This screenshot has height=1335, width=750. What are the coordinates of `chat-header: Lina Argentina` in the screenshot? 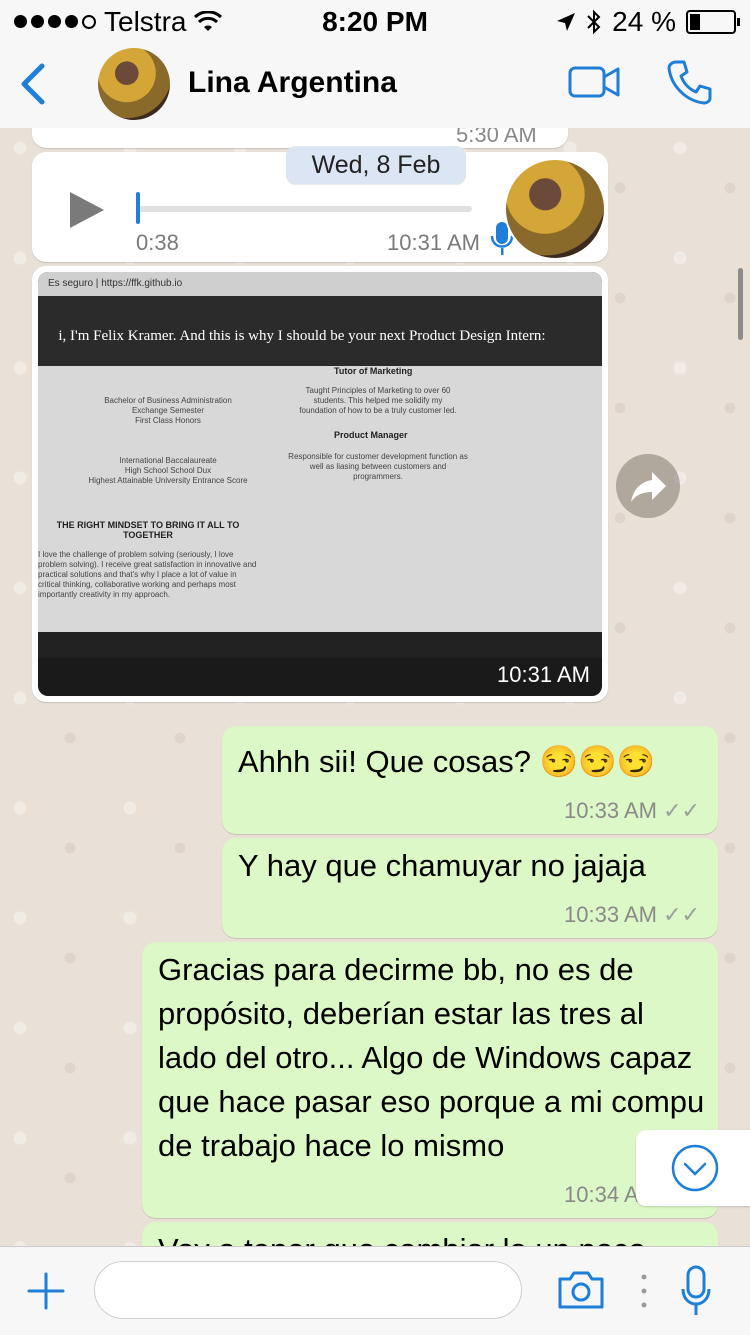 It's located at (375, 84).